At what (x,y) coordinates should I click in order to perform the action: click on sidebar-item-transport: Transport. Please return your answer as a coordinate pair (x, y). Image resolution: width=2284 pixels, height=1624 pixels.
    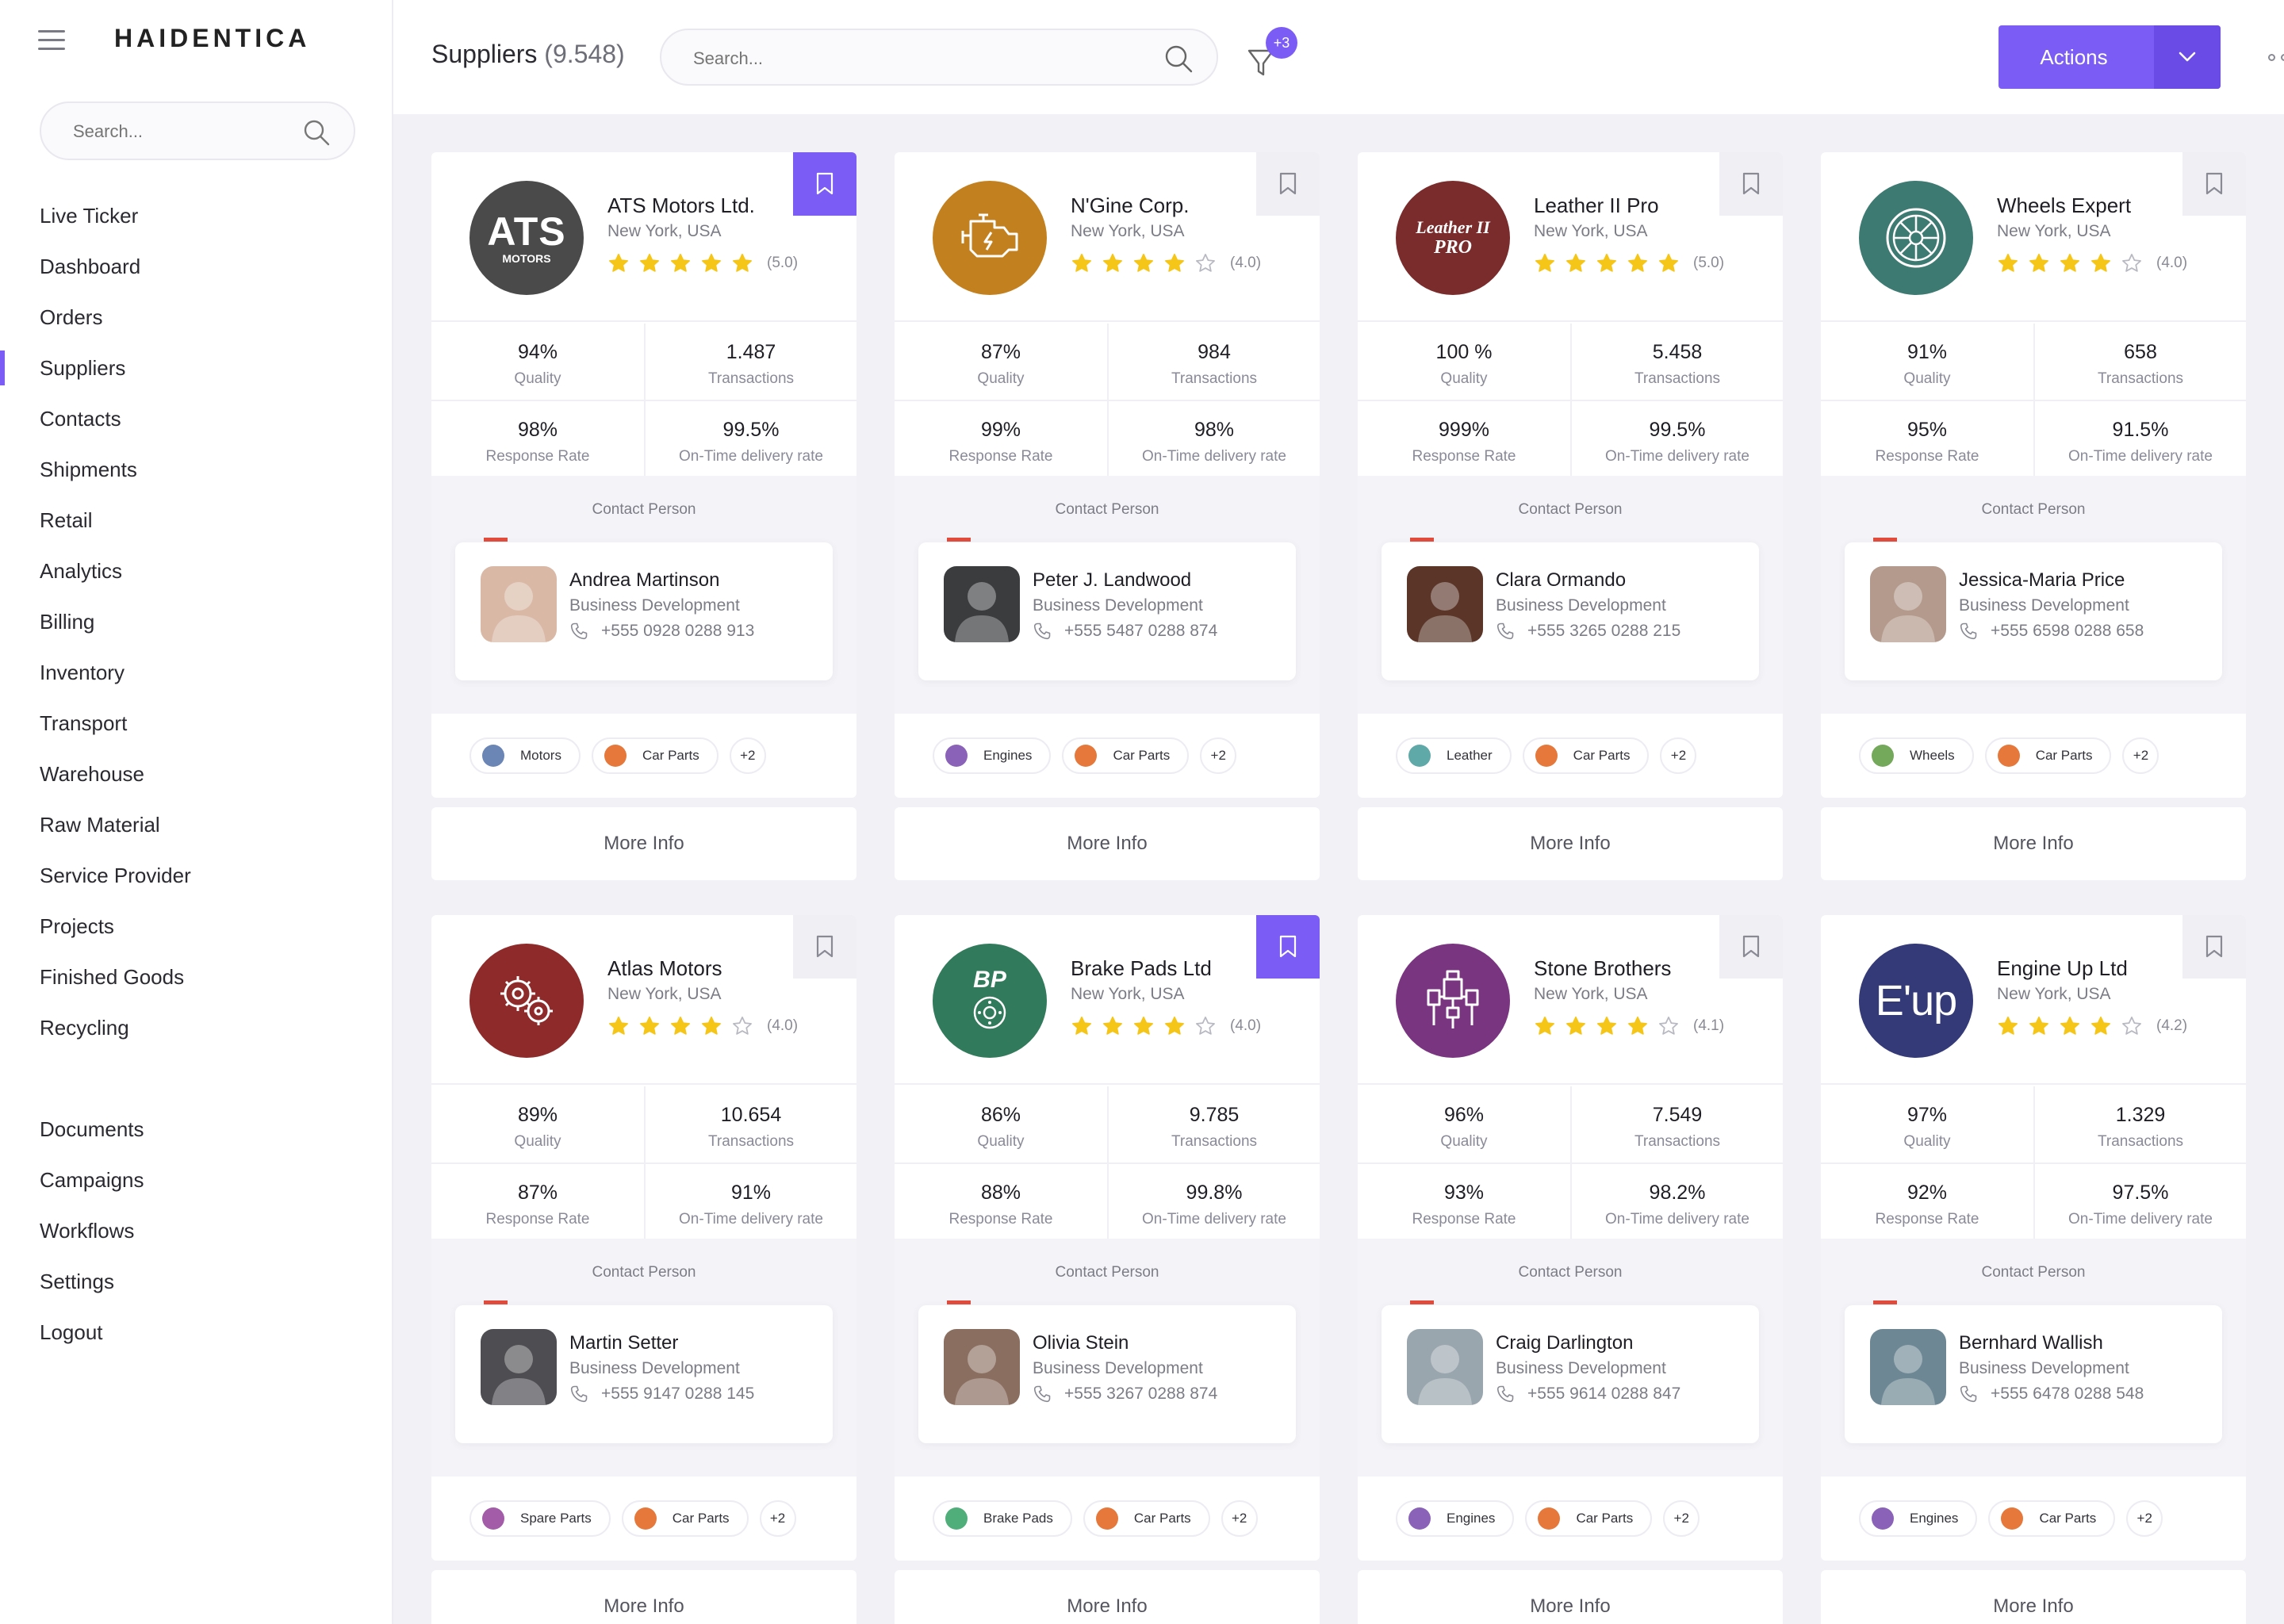
    Looking at the image, I should click on (196, 723).